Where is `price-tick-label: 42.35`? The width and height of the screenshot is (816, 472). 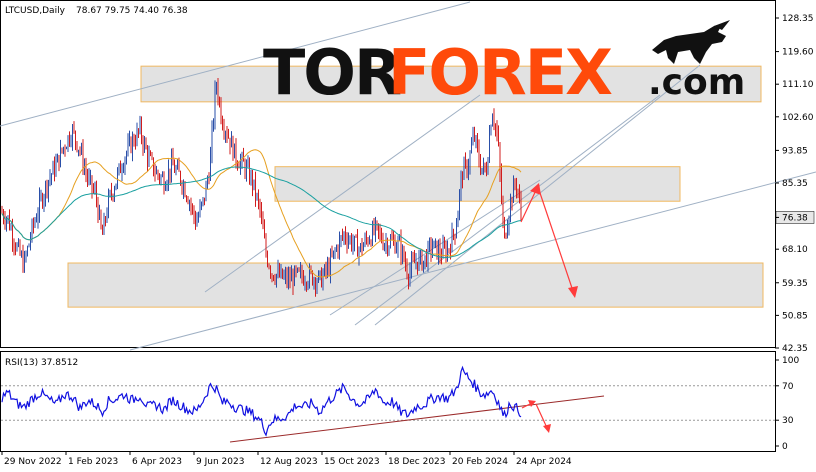 price-tick-label: 42.35 is located at coordinates (795, 349).